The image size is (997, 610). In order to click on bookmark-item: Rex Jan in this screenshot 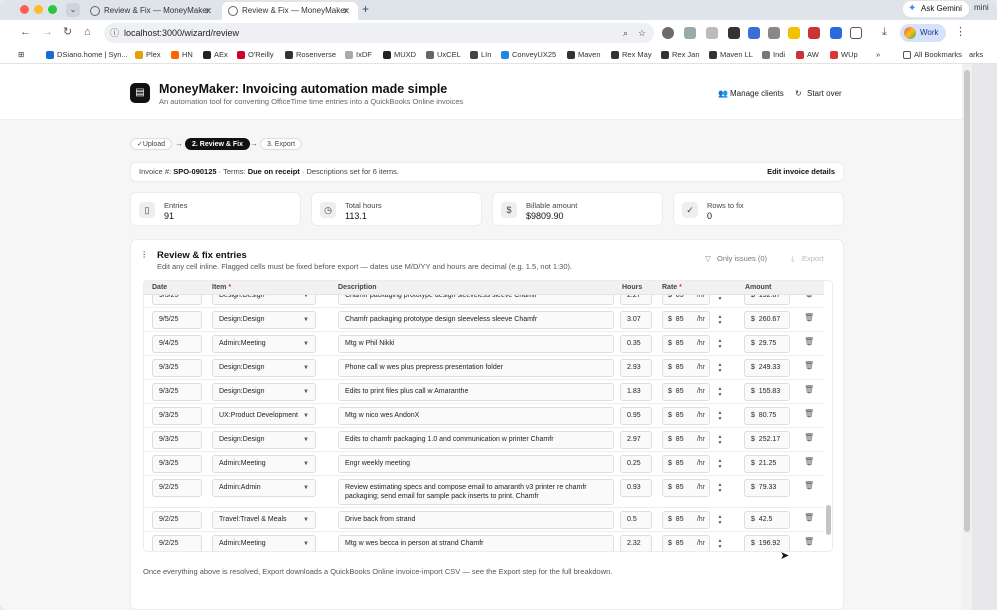, I will do `click(680, 55)`.